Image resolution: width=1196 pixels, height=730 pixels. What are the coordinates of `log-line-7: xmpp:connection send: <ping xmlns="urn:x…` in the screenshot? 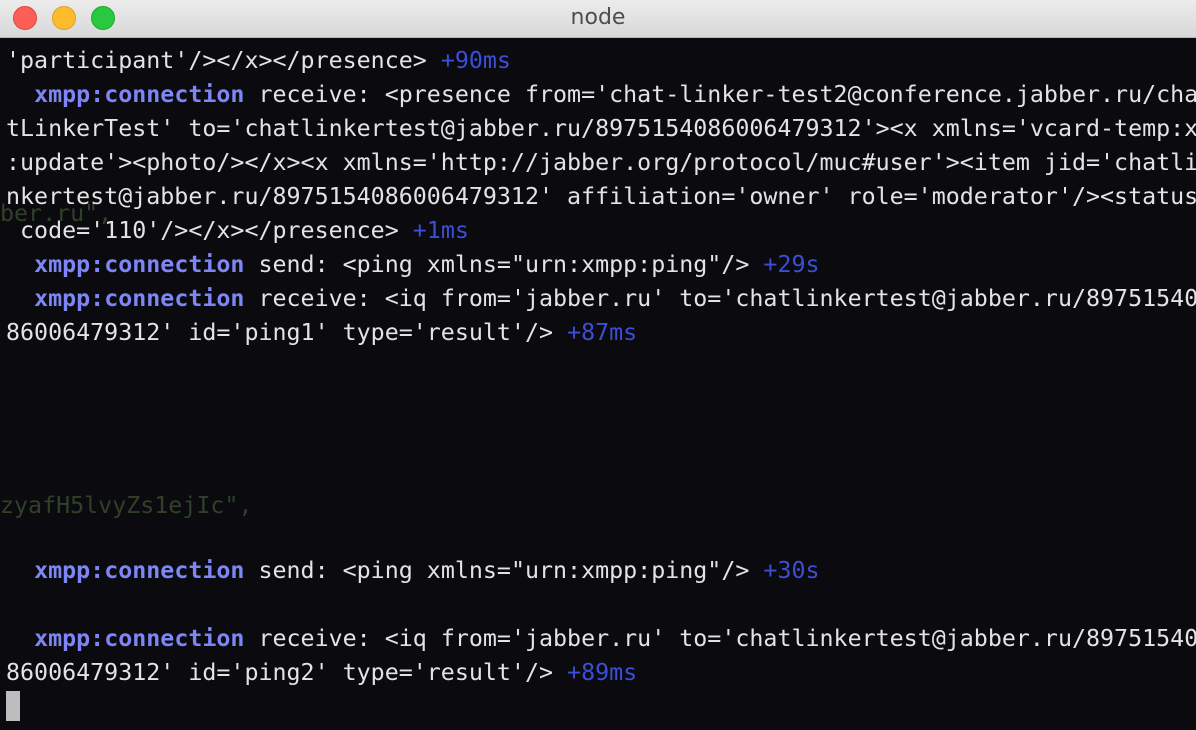 It's located at (413, 265).